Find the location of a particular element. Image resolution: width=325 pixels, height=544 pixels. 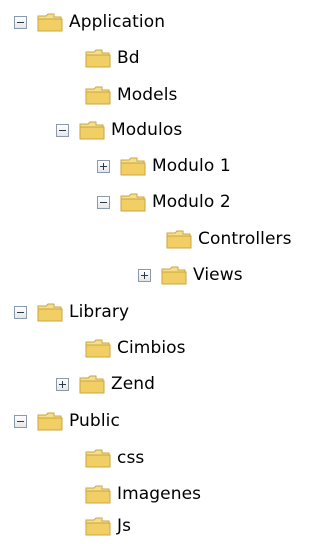

tree-item-label: Public is located at coordinates (94, 421).